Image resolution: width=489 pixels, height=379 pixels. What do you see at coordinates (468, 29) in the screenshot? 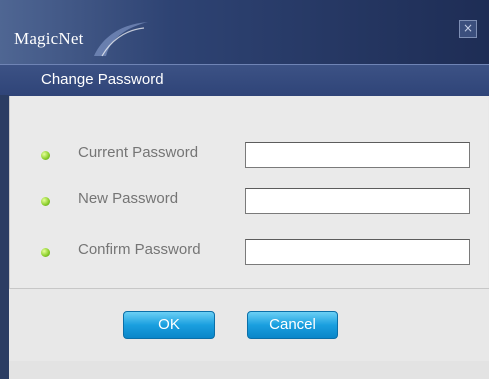
I see `close-icon: ×` at bounding box center [468, 29].